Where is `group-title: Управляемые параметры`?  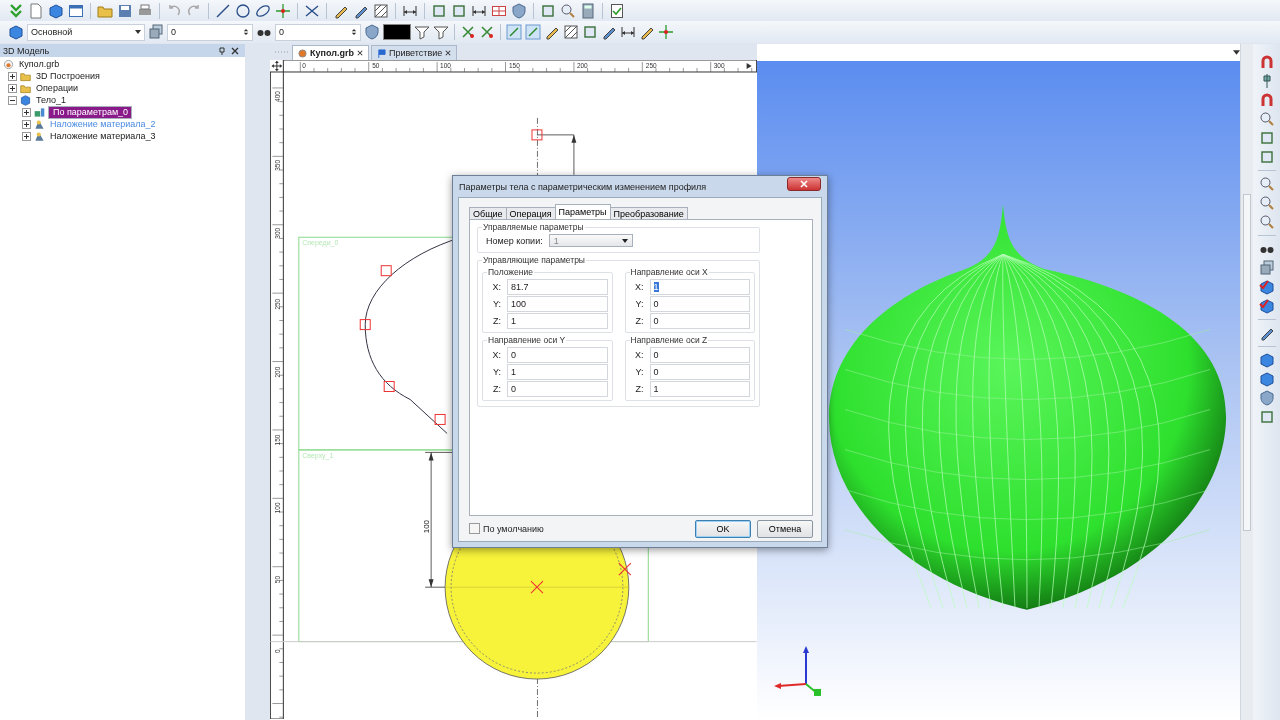
group-title: Управляемые параметры is located at coordinates (533, 227).